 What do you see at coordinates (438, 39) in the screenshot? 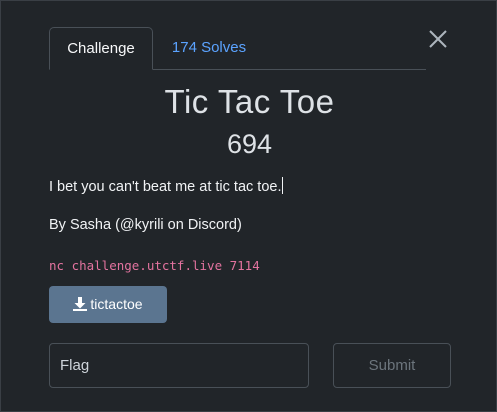
I see `close-icon` at bounding box center [438, 39].